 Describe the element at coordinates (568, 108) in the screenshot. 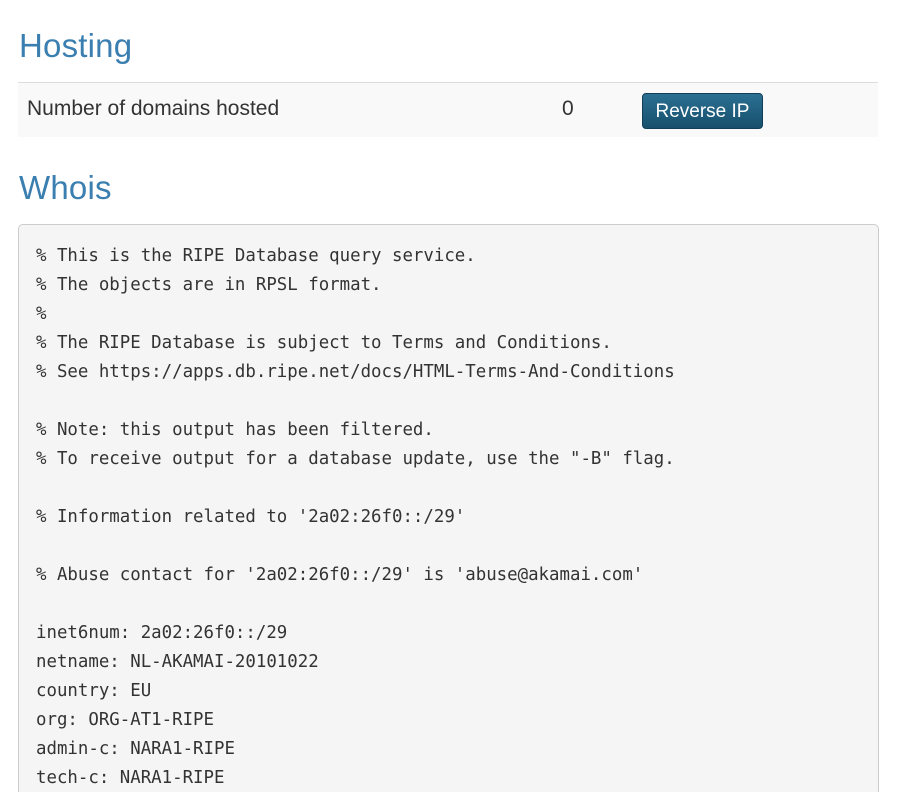

I see `domains-hosted-count: 0` at that location.